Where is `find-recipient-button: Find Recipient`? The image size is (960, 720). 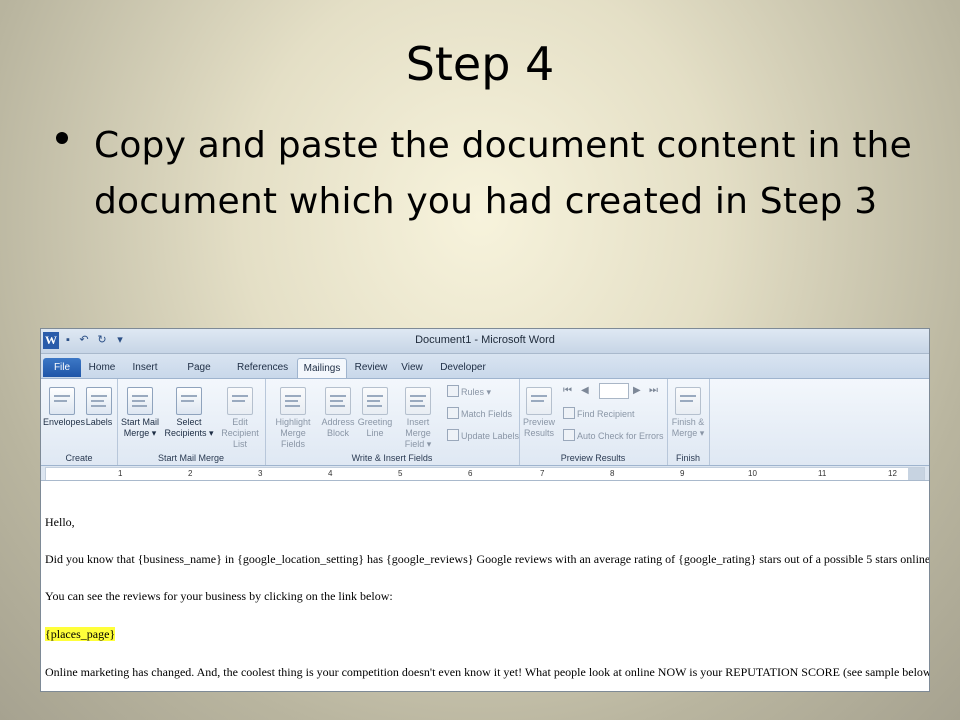 find-recipient-button: Find Recipient is located at coordinates (599, 414).